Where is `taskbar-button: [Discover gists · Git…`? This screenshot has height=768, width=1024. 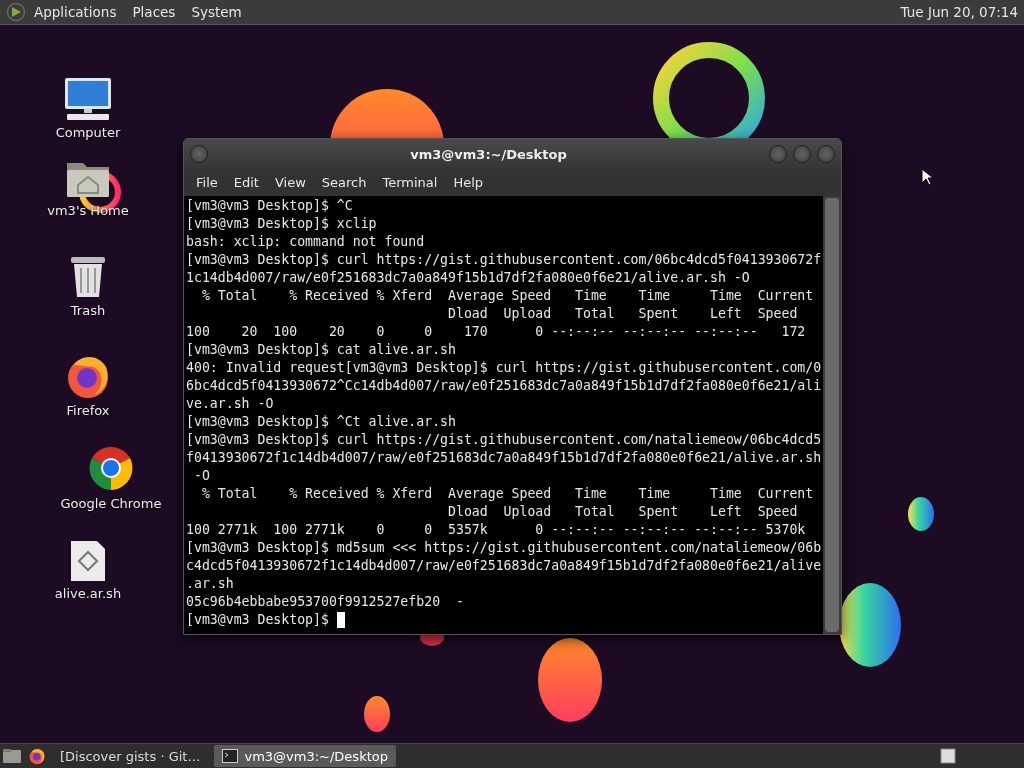
taskbar-button: [Discover gists · Git… is located at coordinates (130, 756).